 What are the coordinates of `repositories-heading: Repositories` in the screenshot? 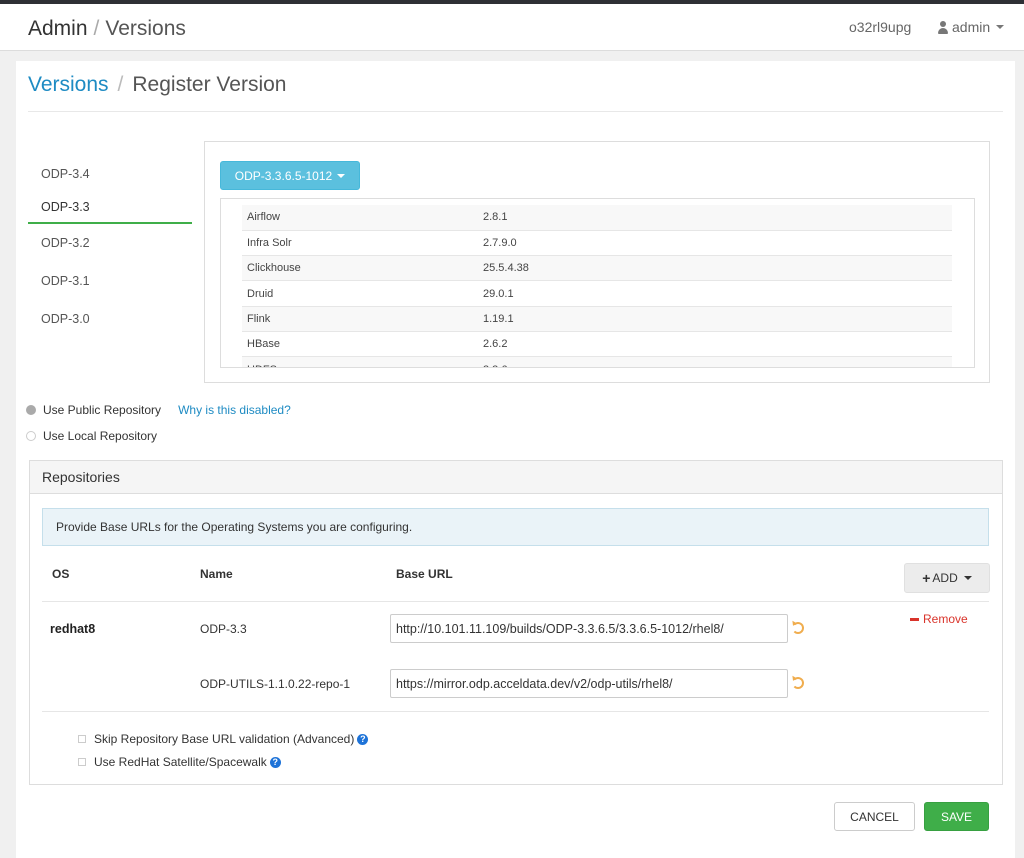 It's located at (516, 477).